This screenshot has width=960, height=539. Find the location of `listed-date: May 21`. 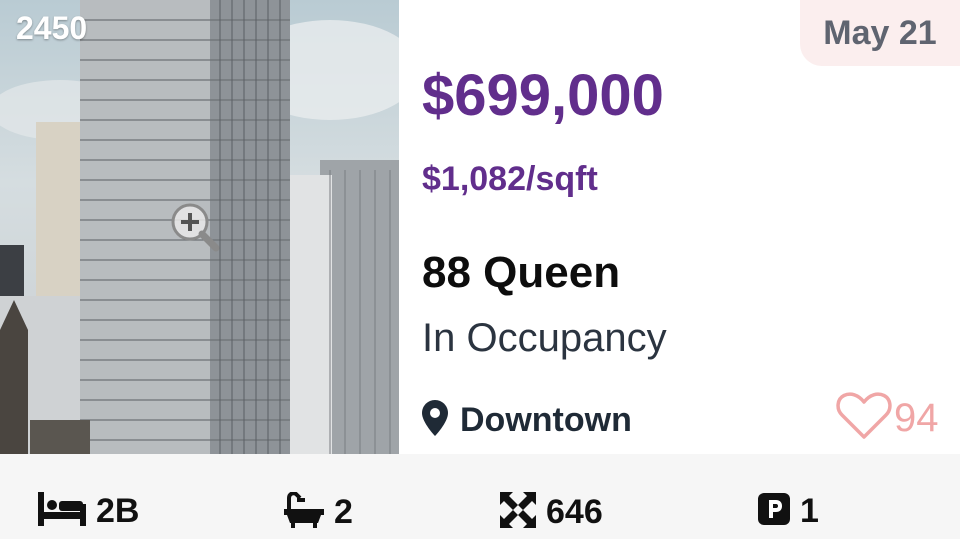

listed-date: May 21 is located at coordinates (880, 32).